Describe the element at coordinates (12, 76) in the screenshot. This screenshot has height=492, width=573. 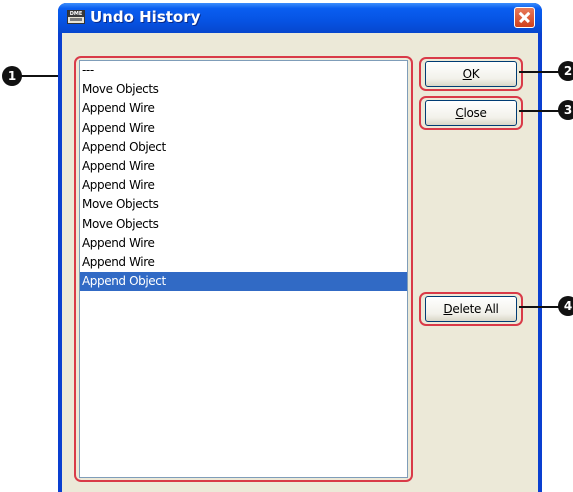
I see `callout-1: 1` at that location.